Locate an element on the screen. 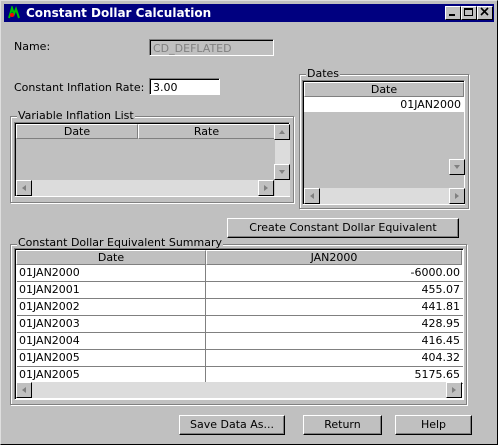 This screenshot has height=445, width=498. app-icon is located at coordinates (14, 12).